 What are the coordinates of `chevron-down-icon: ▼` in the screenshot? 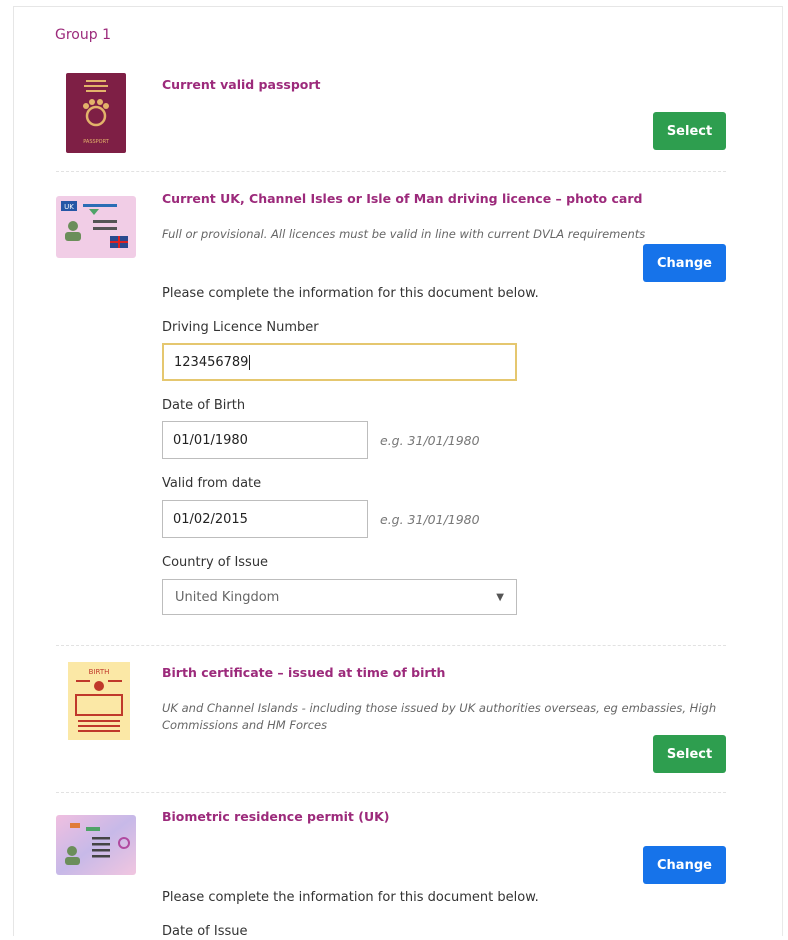 It's located at (500, 597).